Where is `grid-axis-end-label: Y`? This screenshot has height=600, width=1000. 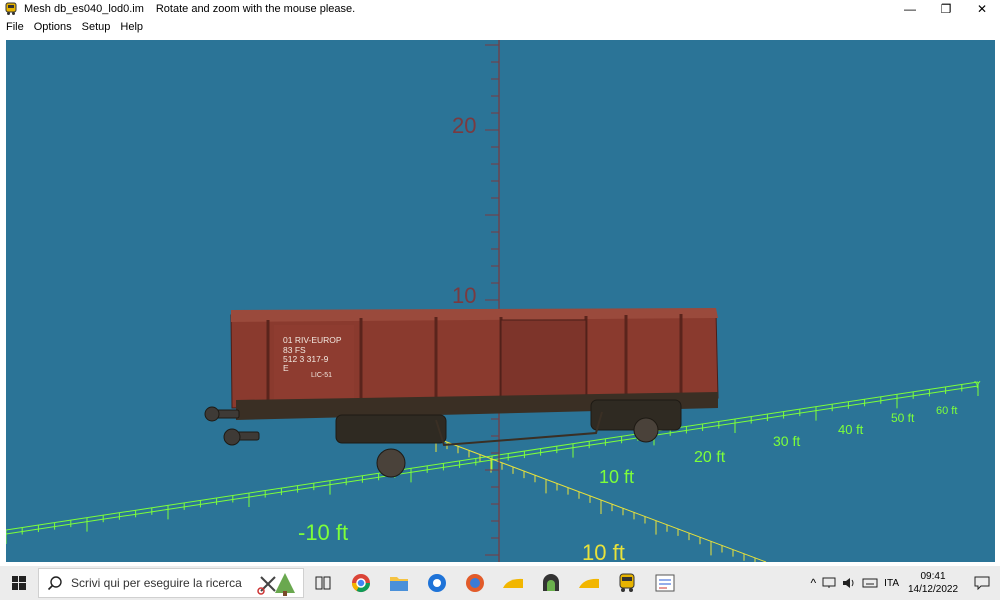
grid-axis-end-label: Y is located at coordinates (977, 385).